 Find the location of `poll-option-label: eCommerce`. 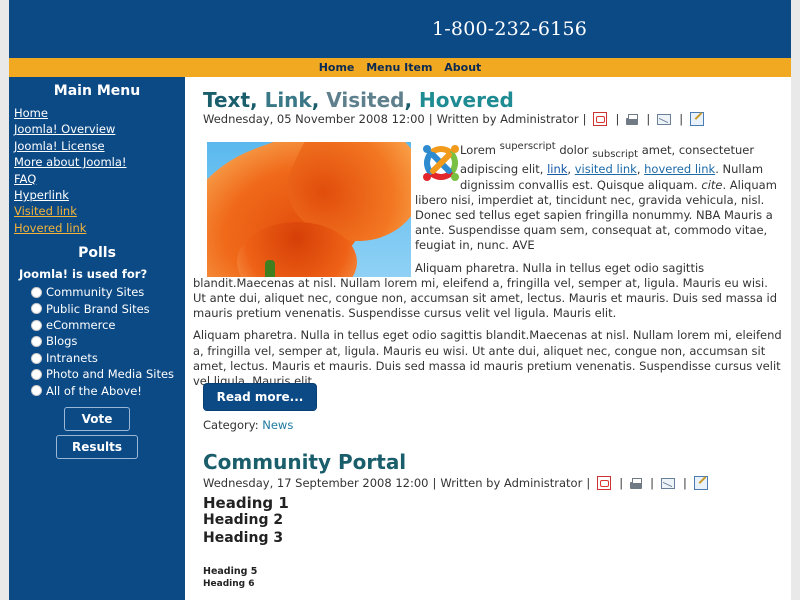

poll-option-label: eCommerce is located at coordinates (81, 325).